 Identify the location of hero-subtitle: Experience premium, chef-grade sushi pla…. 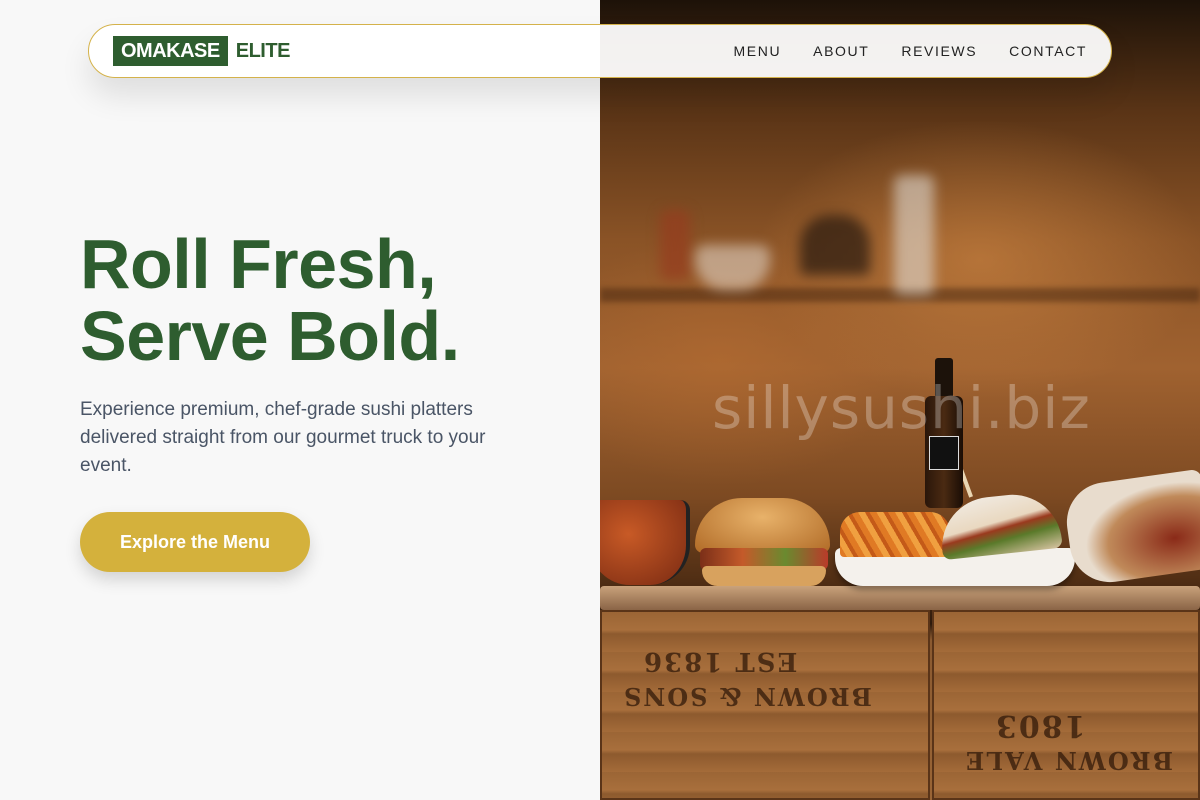
(283, 437).